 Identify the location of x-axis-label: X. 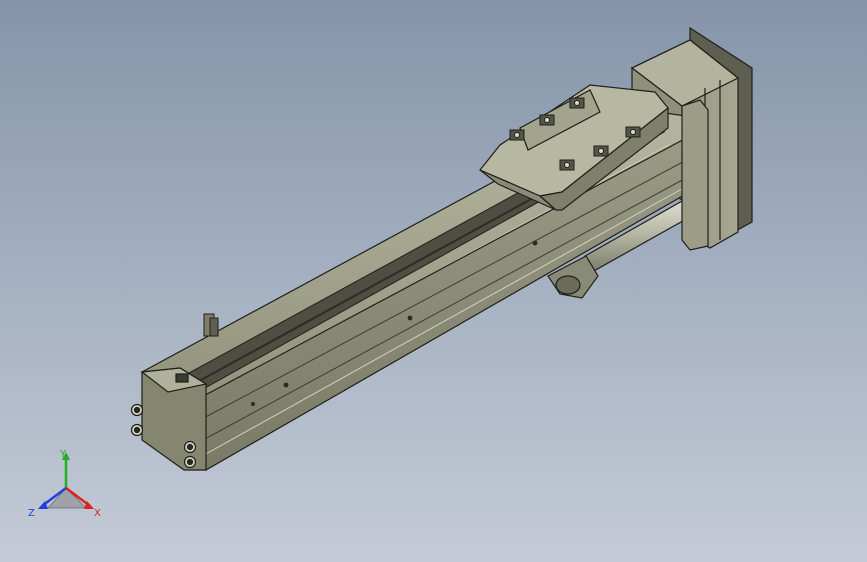
(97, 513).